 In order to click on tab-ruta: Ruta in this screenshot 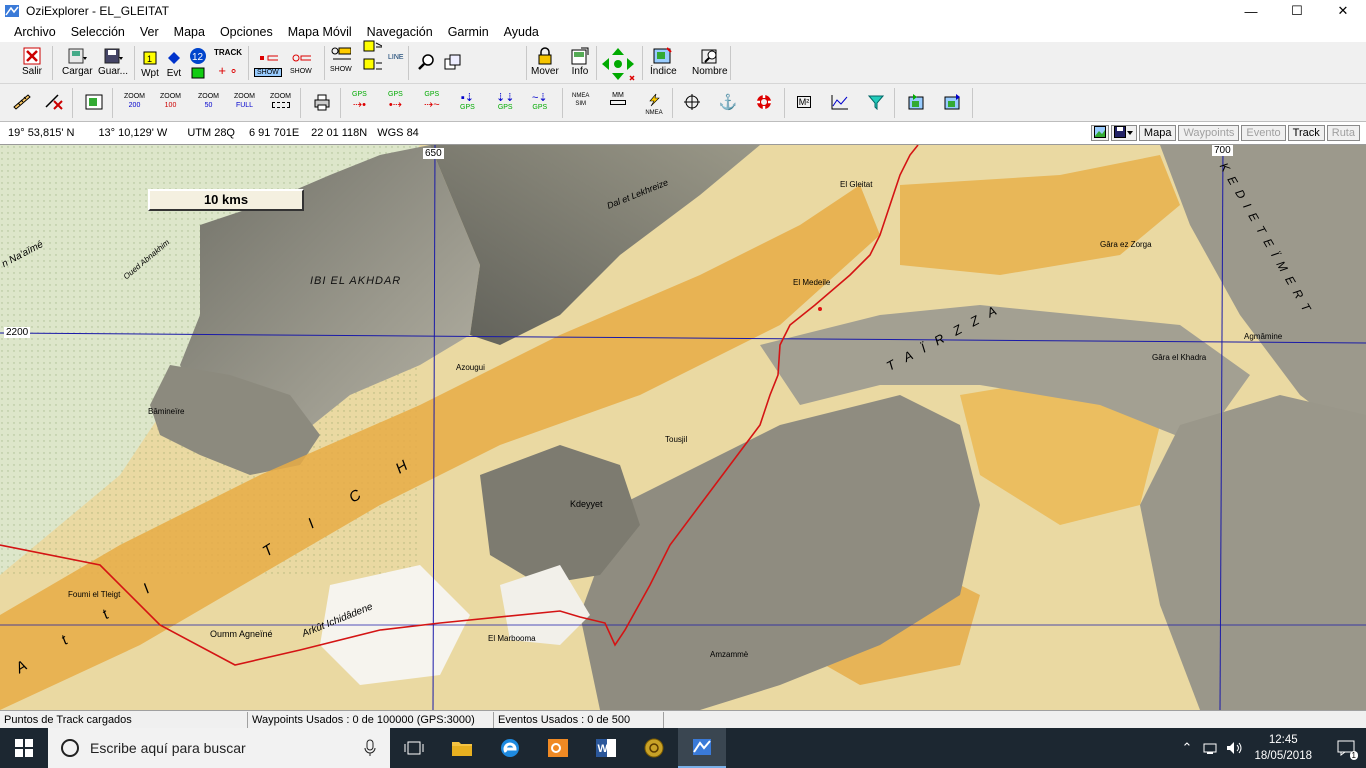, I will do `click(1343, 133)`.